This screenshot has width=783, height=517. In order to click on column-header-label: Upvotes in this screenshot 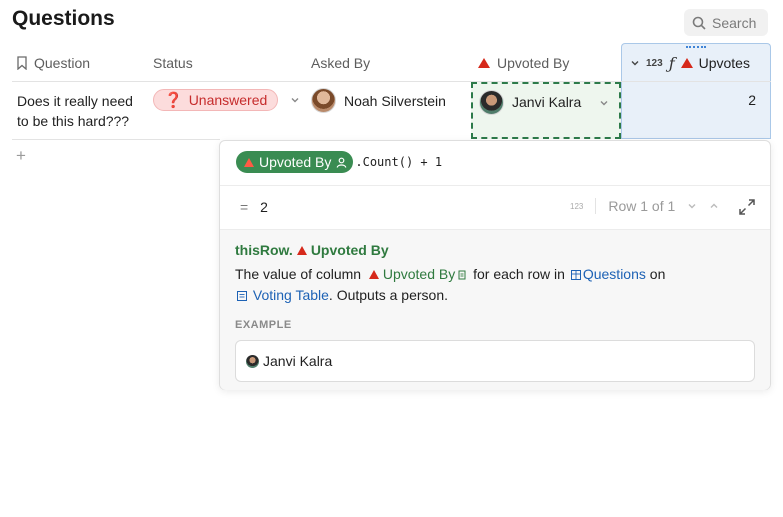, I will do `click(724, 63)`.